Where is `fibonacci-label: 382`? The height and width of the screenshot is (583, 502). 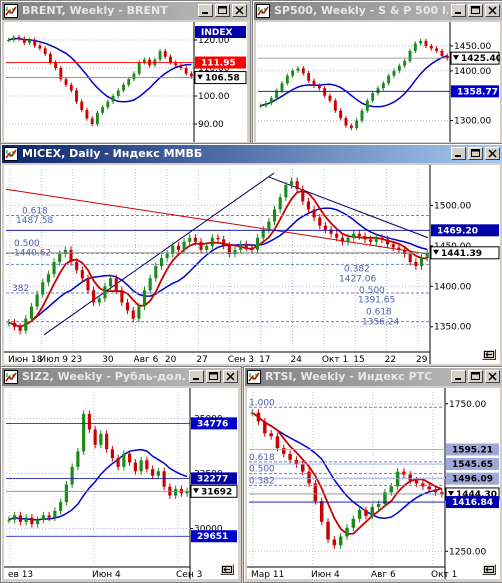 fibonacci-label: 382 is located at coordinates (20, 289).